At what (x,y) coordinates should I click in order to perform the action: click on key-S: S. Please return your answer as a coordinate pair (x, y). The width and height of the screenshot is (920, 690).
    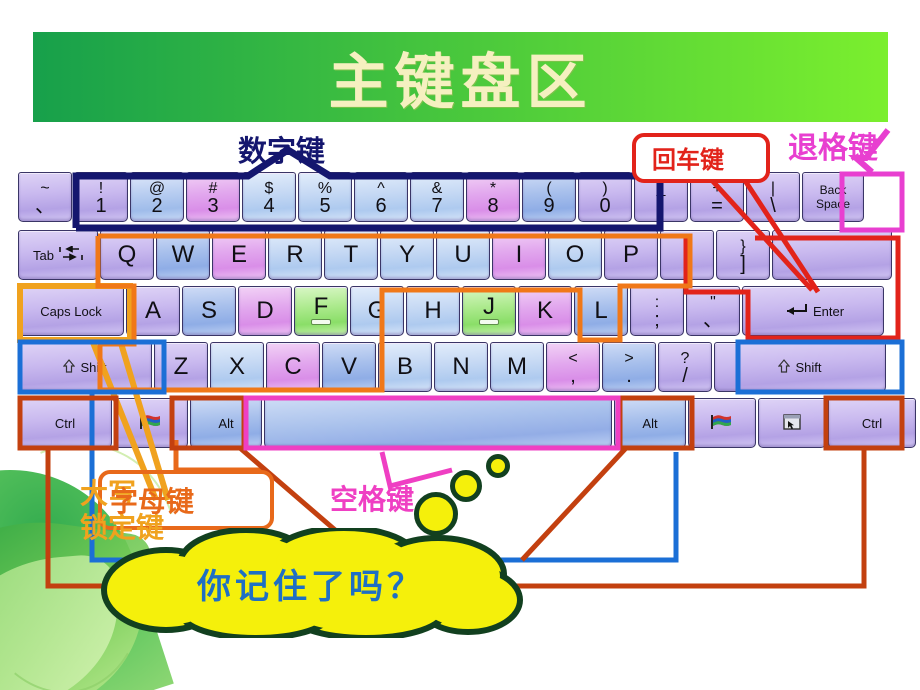
    Looking at the image, I should click on (209, 311).